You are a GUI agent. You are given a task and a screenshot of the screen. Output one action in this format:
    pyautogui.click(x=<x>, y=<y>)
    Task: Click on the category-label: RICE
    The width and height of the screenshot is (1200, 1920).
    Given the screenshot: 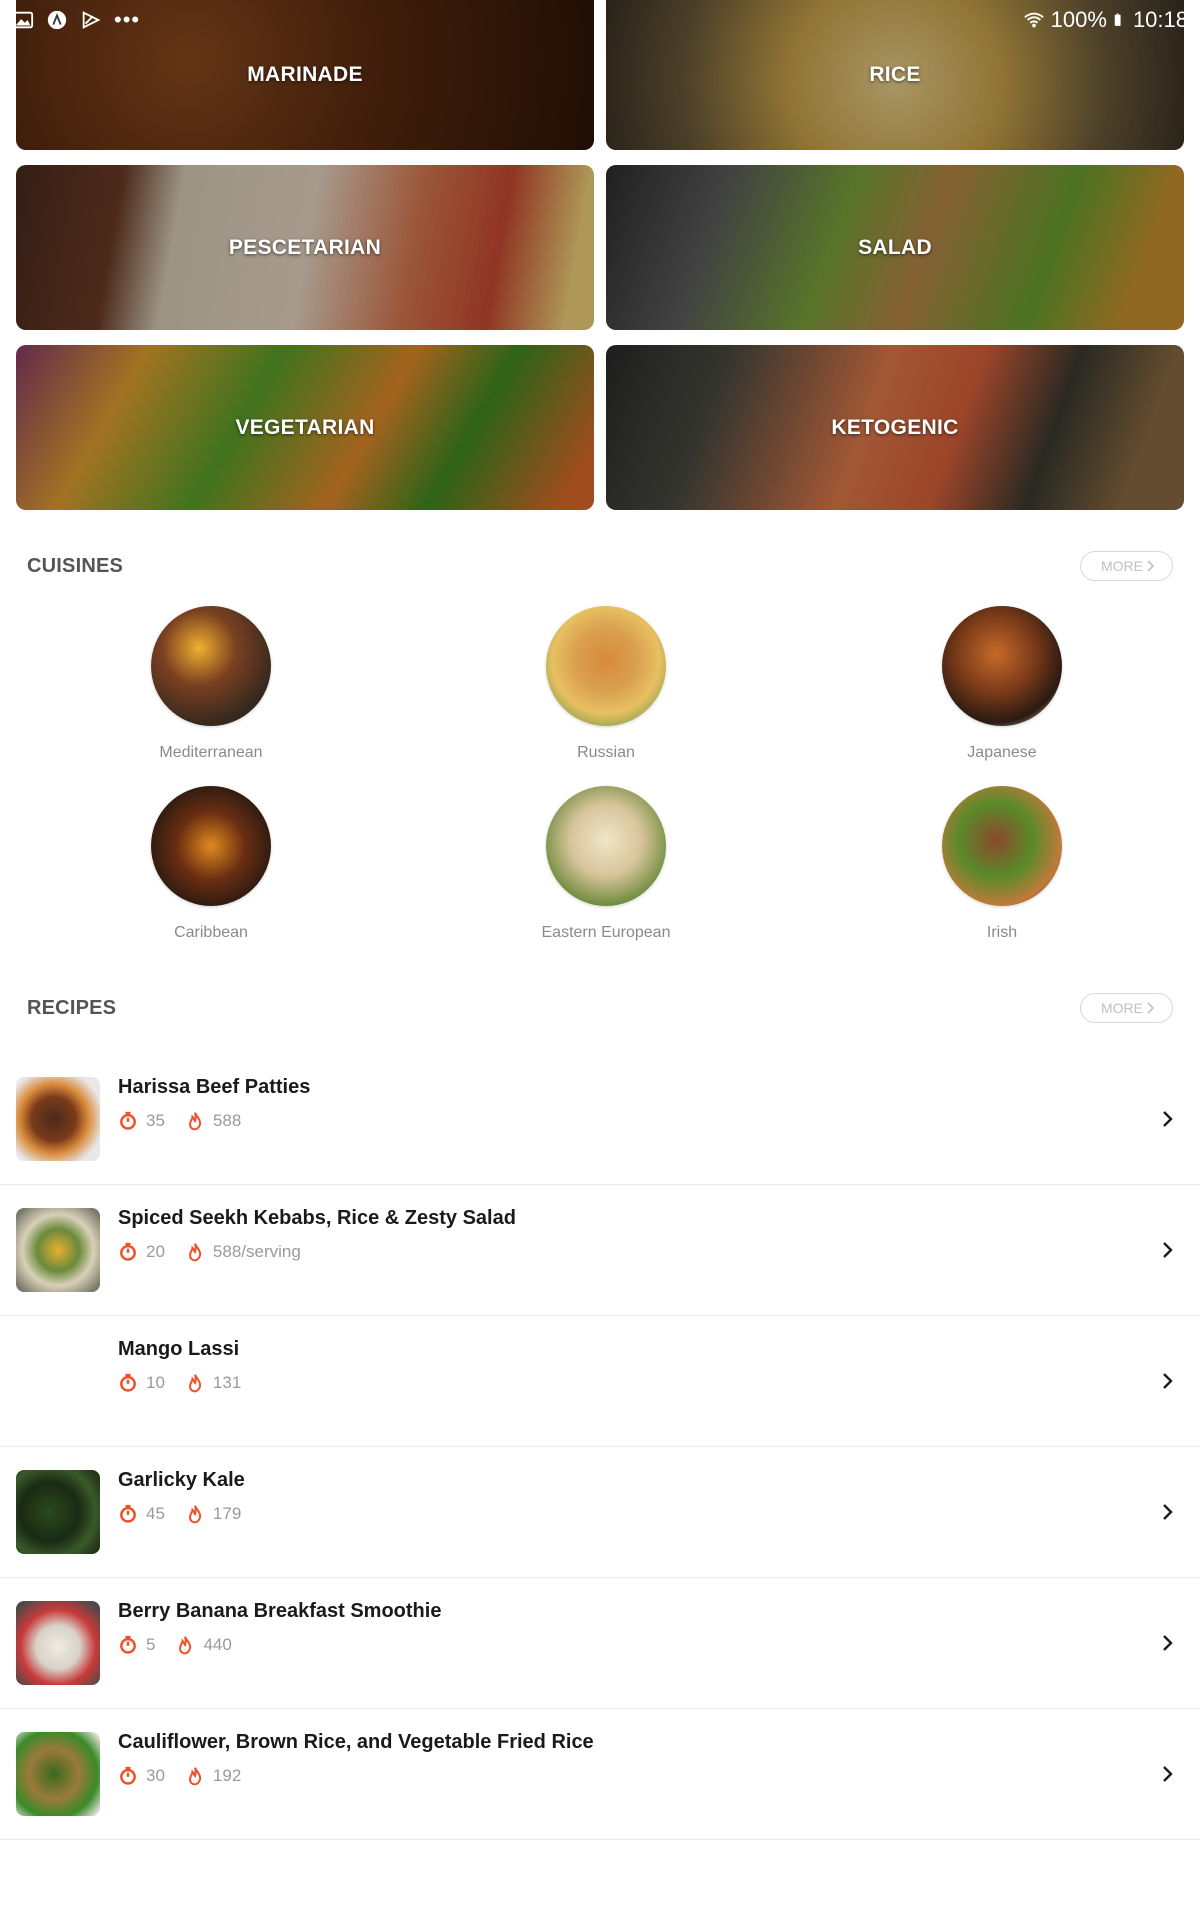 What is the action you would take?
    pyautogui.click(x=895, y=74)
    